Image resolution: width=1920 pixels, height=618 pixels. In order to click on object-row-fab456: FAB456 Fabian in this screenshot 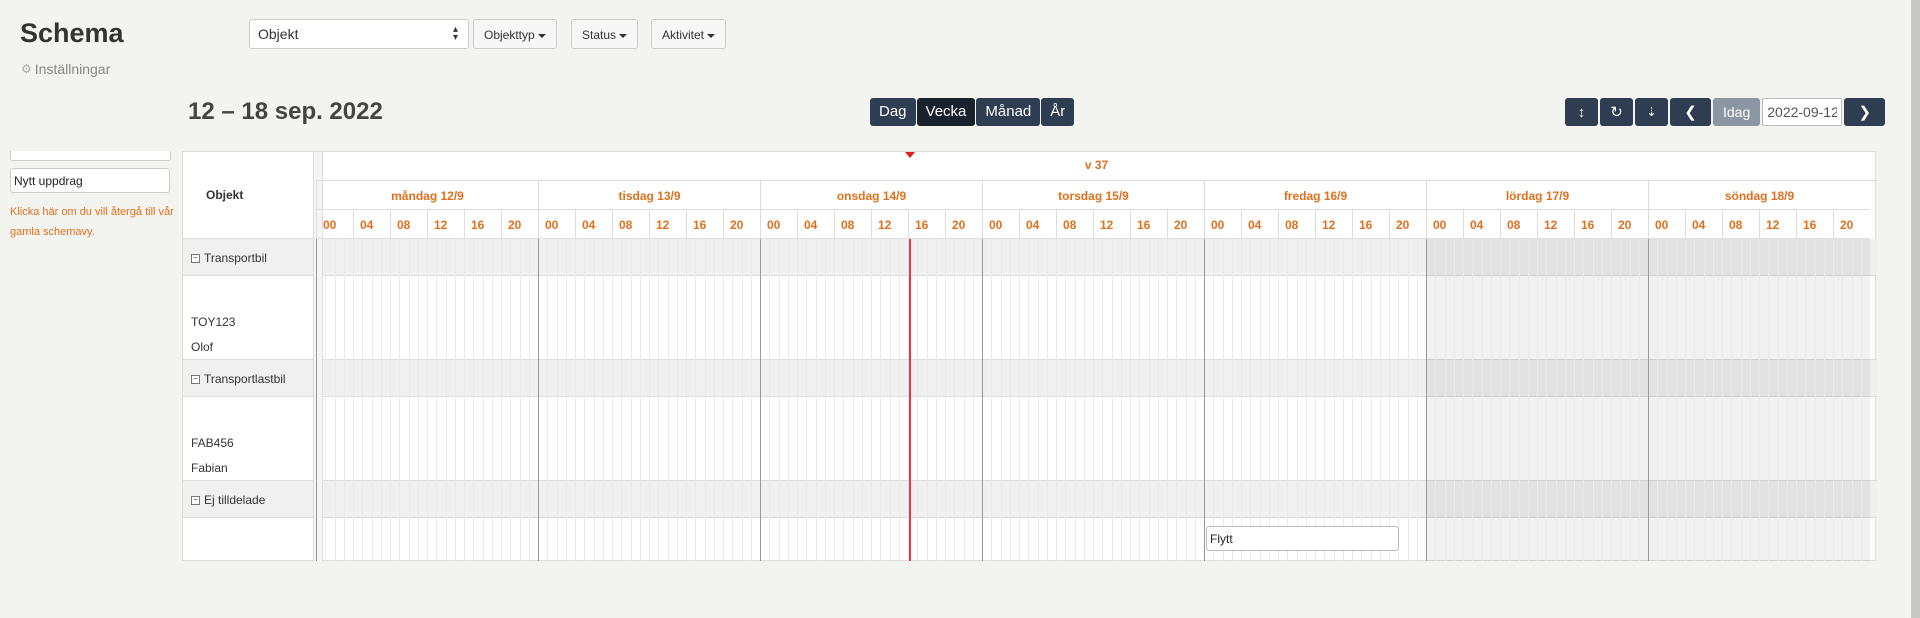, I will do `click(248, 439)`.